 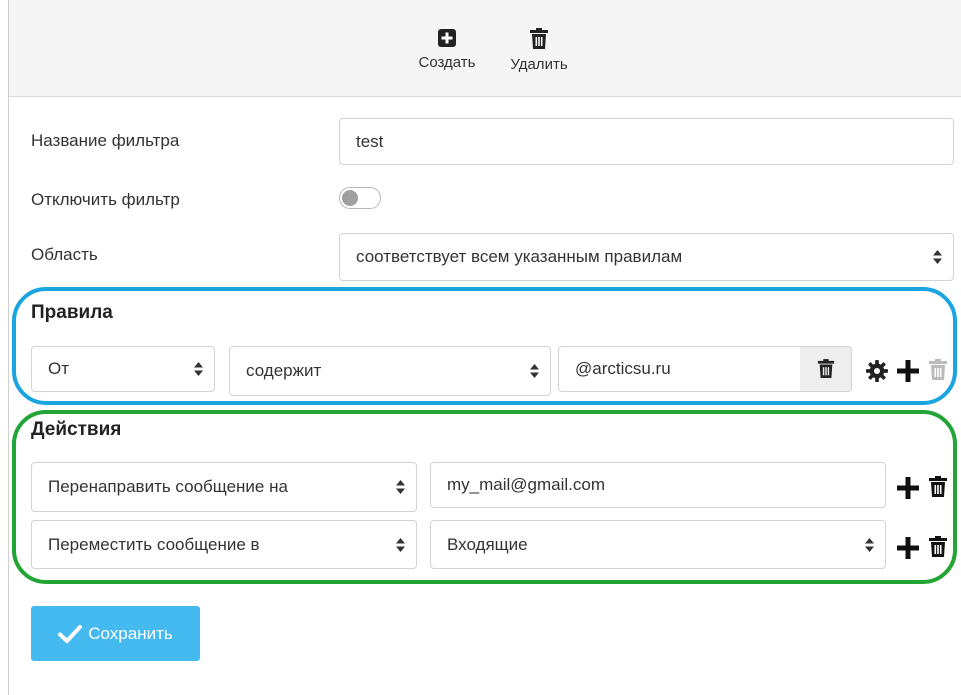 What do you see at coordinates (8, 347) in the screenshot?
I see `frame-border` at bounding box center [8, 347].